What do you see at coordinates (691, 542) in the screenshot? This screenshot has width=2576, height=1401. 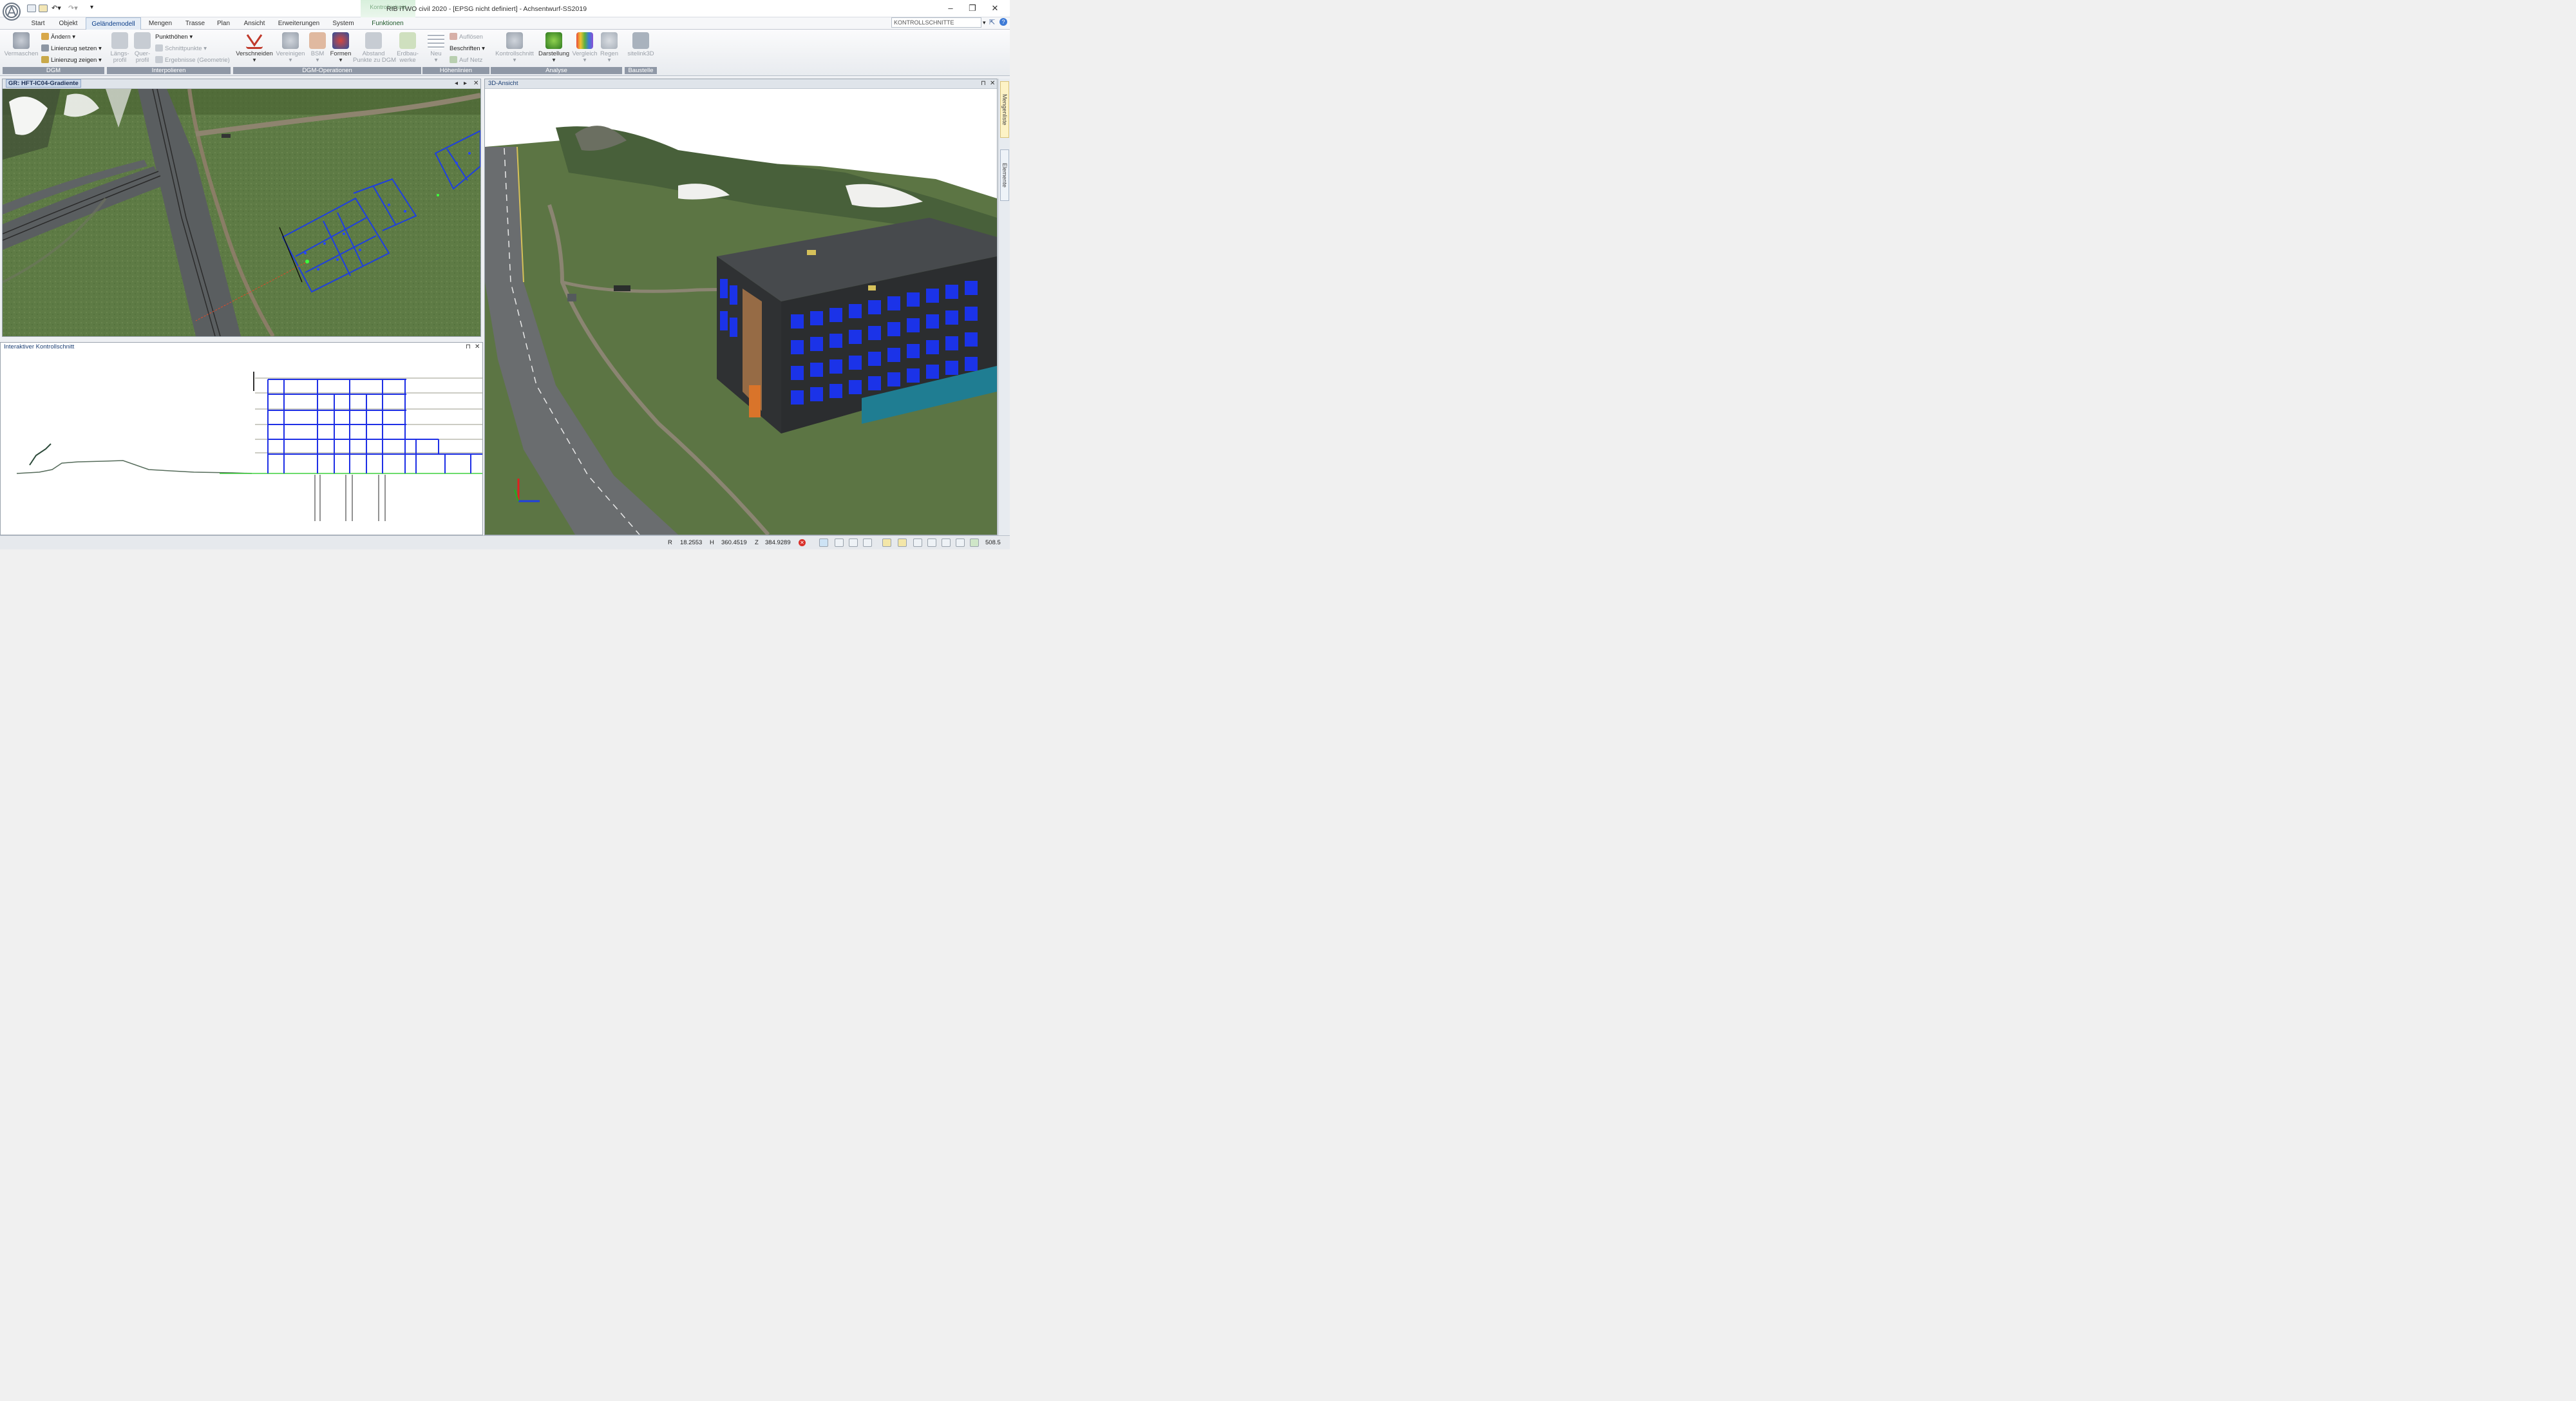 I see `status-r-value: 18.2553` at bounding box center [691, 542].